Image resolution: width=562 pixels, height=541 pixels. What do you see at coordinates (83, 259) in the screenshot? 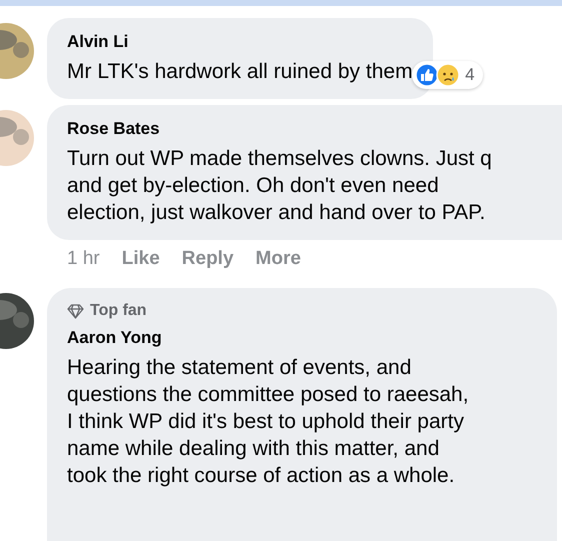
I see `timestamp: 1 hr` at bounding box center [83, 259].